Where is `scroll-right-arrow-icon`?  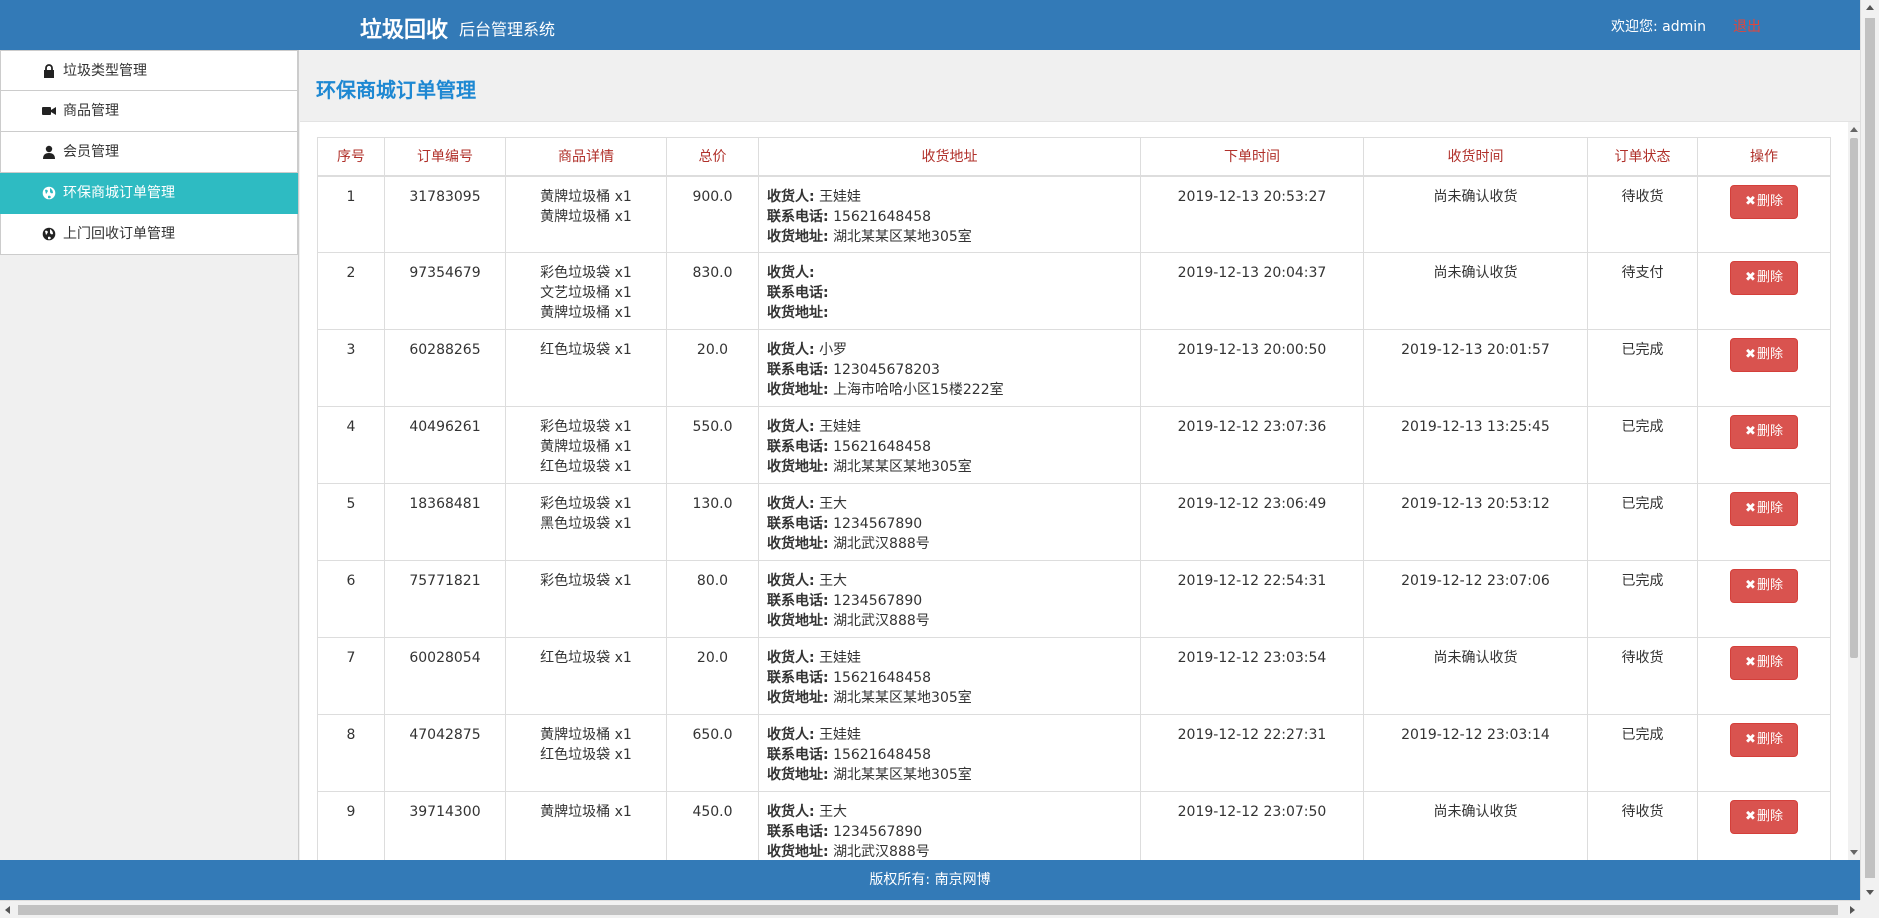 scroll-right-arrow-icon is located at coordinates (1852, 910).